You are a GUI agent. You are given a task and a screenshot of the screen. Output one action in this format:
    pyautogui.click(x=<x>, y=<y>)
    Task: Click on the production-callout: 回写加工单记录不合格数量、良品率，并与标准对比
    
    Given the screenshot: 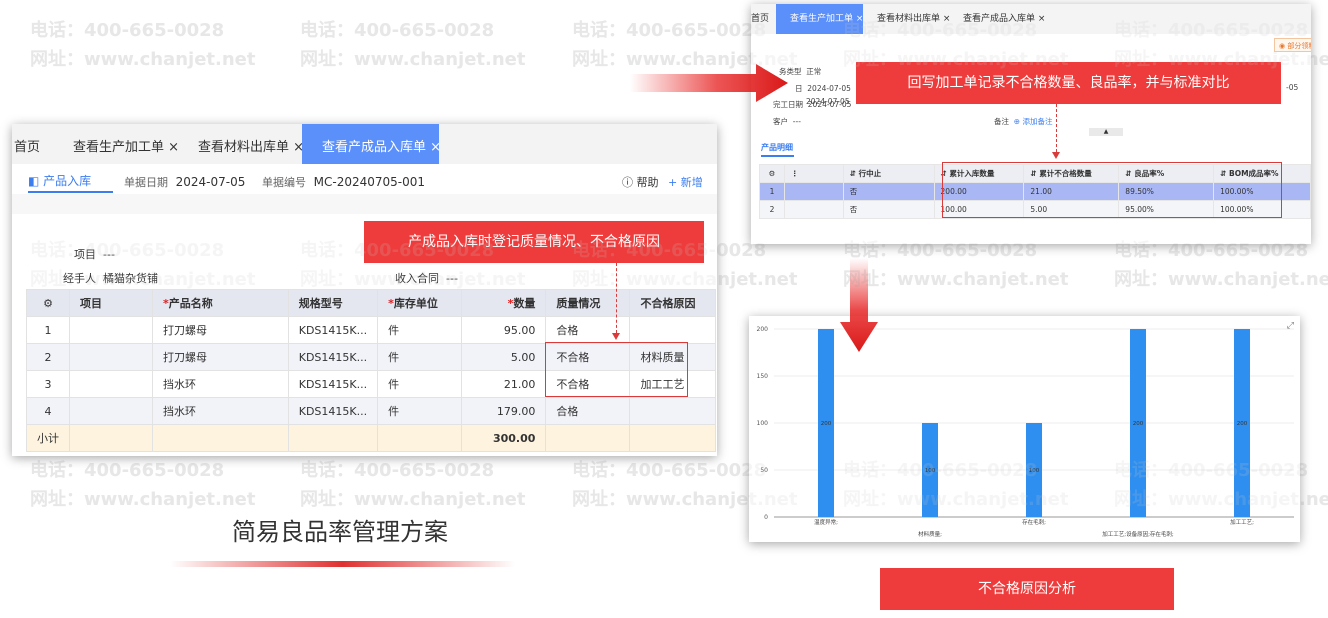 What is the action you would take?
    pyautogui.click(x=1068, y=83)
    